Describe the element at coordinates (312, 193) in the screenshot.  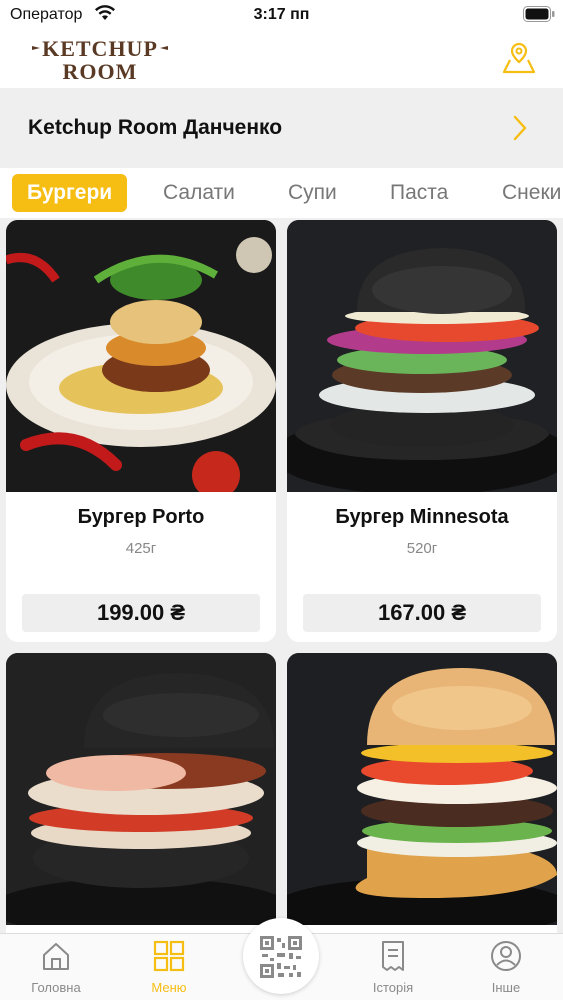
I see `tab-soups: Супи` at that location.